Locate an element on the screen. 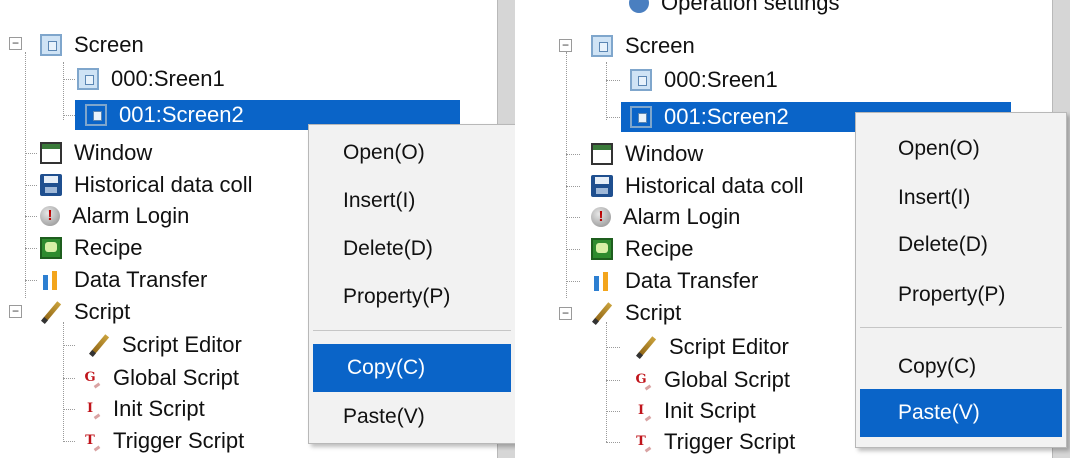 The width and height of the screenshot is (1070, 458). tree-item-label: Trigger Script is located at coordinates (179, 440).